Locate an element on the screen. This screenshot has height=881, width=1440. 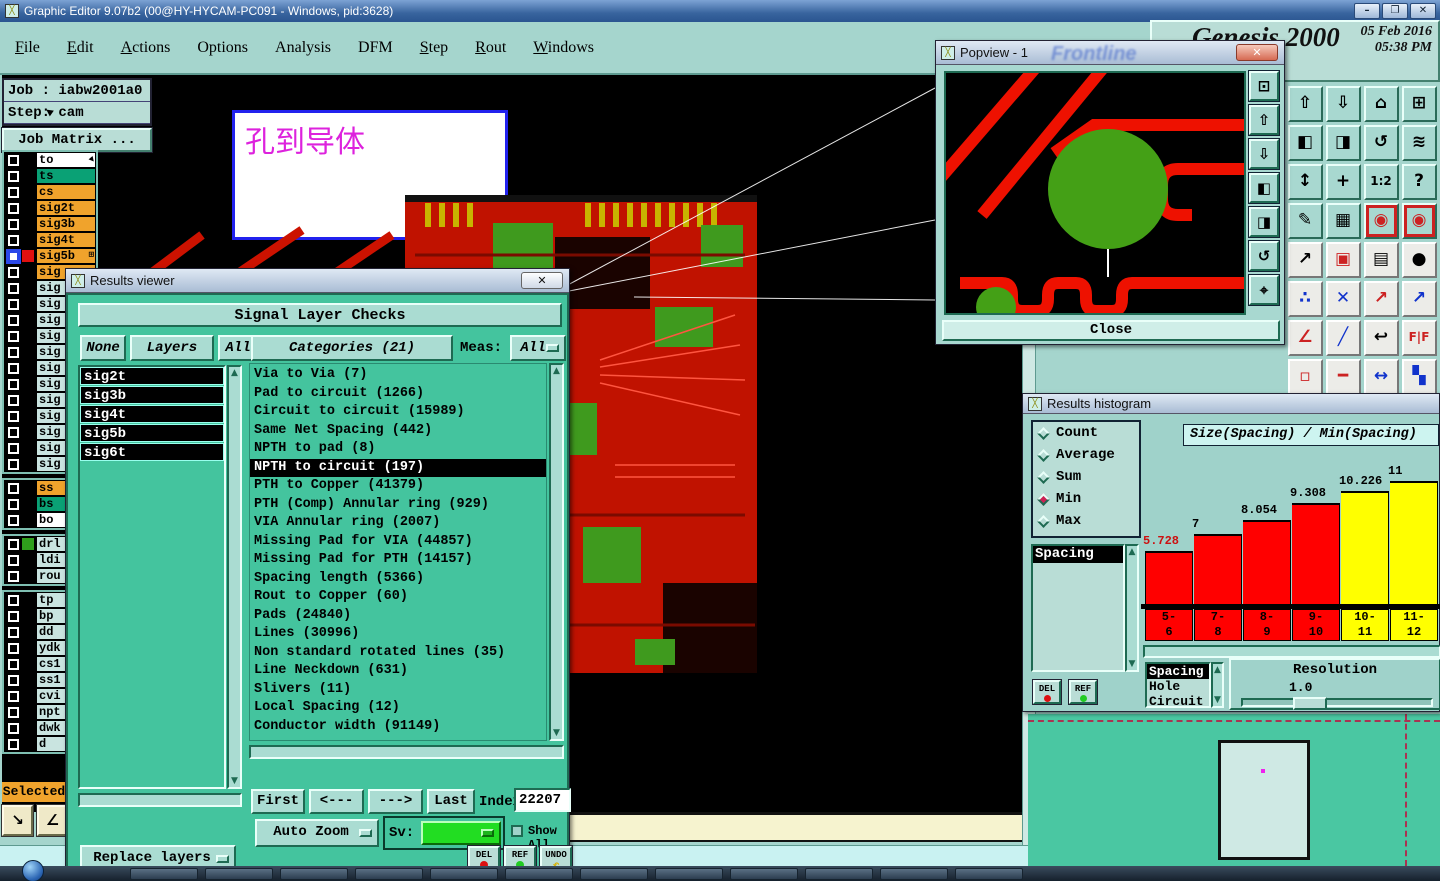
category-item: Pad to circuit (1266) is located at coordinates (398, 394).